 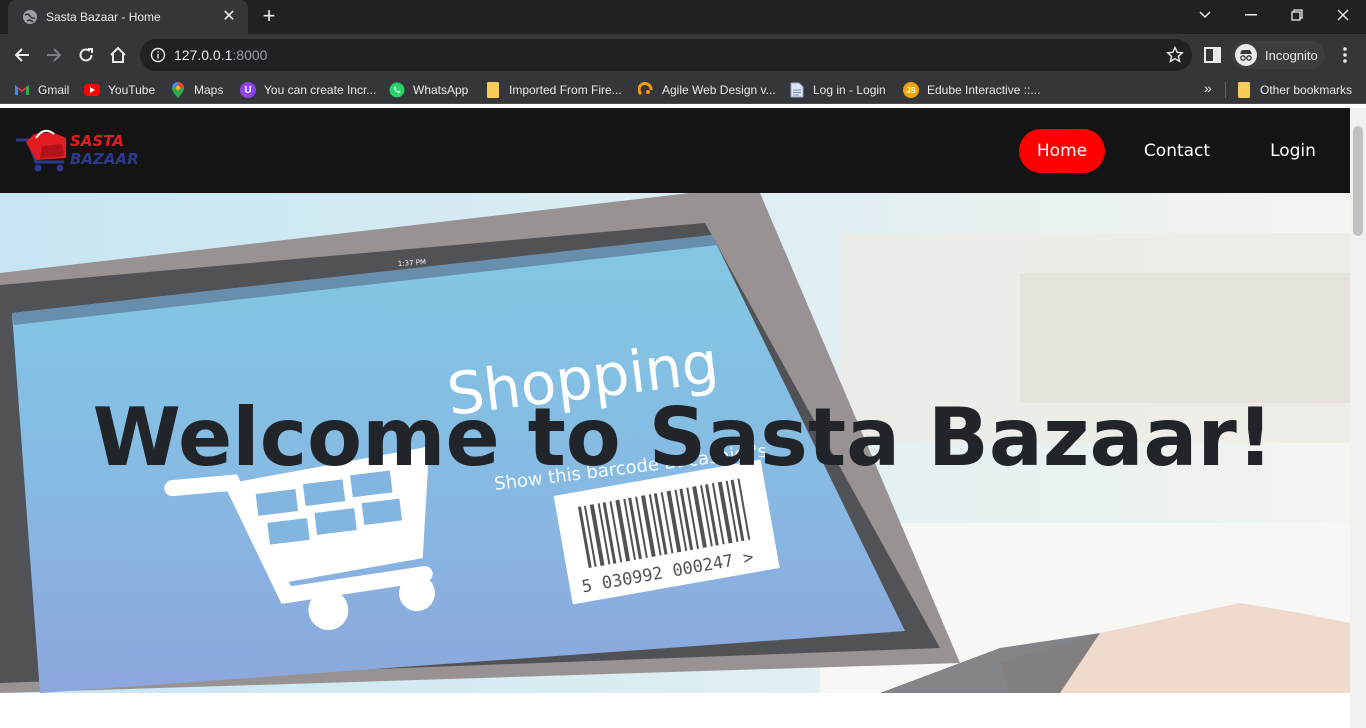 I want to click on incognito-icon, so click(x=1246, y=55).